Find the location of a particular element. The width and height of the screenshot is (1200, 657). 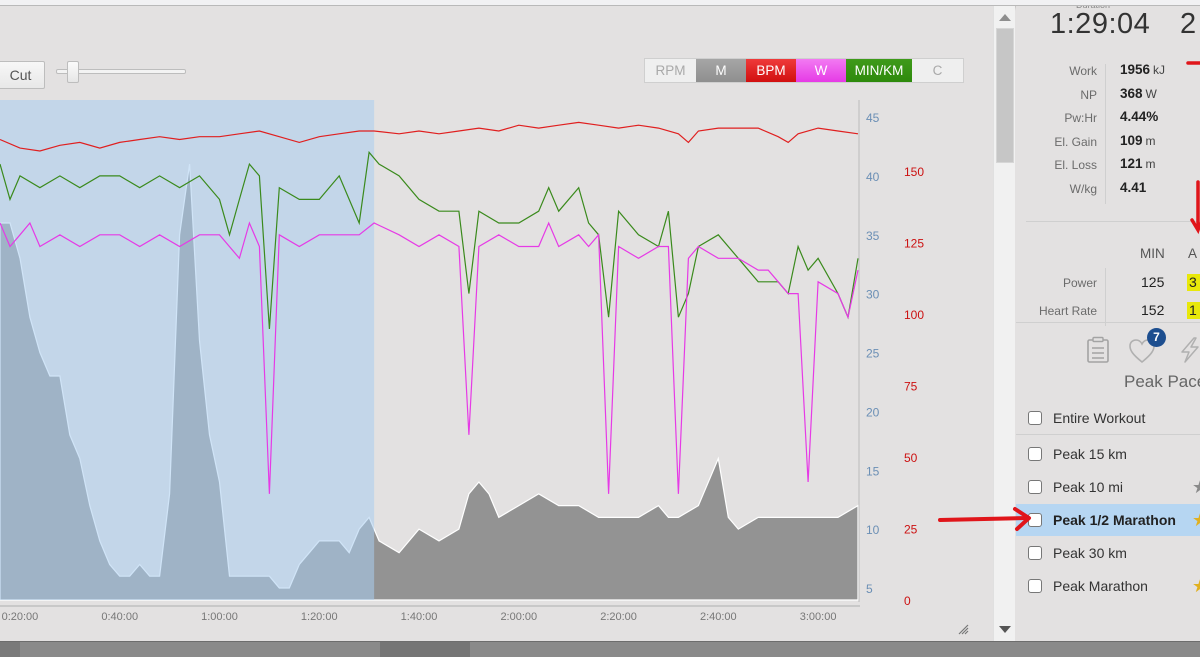

stat-value: 368 W is located at coordinates (1138, 93).